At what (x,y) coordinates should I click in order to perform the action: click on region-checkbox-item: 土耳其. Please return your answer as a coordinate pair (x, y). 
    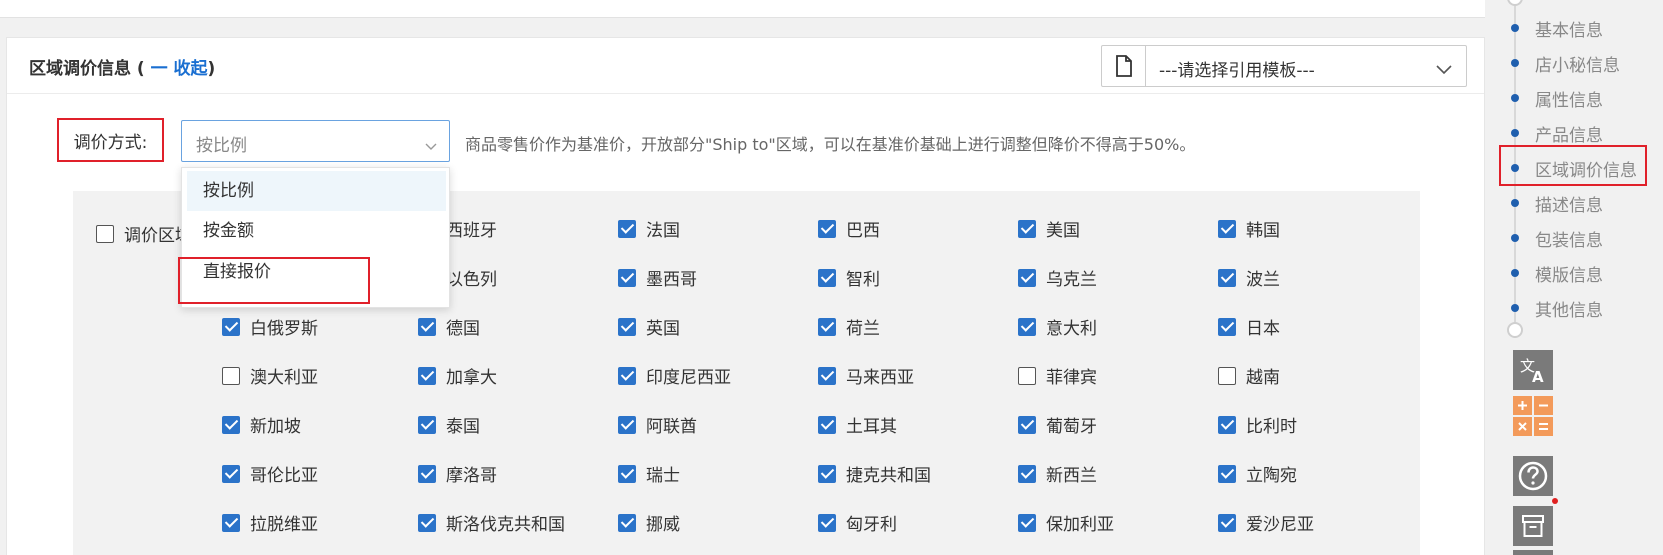
    Looking at the image, I should click on (857, 424).